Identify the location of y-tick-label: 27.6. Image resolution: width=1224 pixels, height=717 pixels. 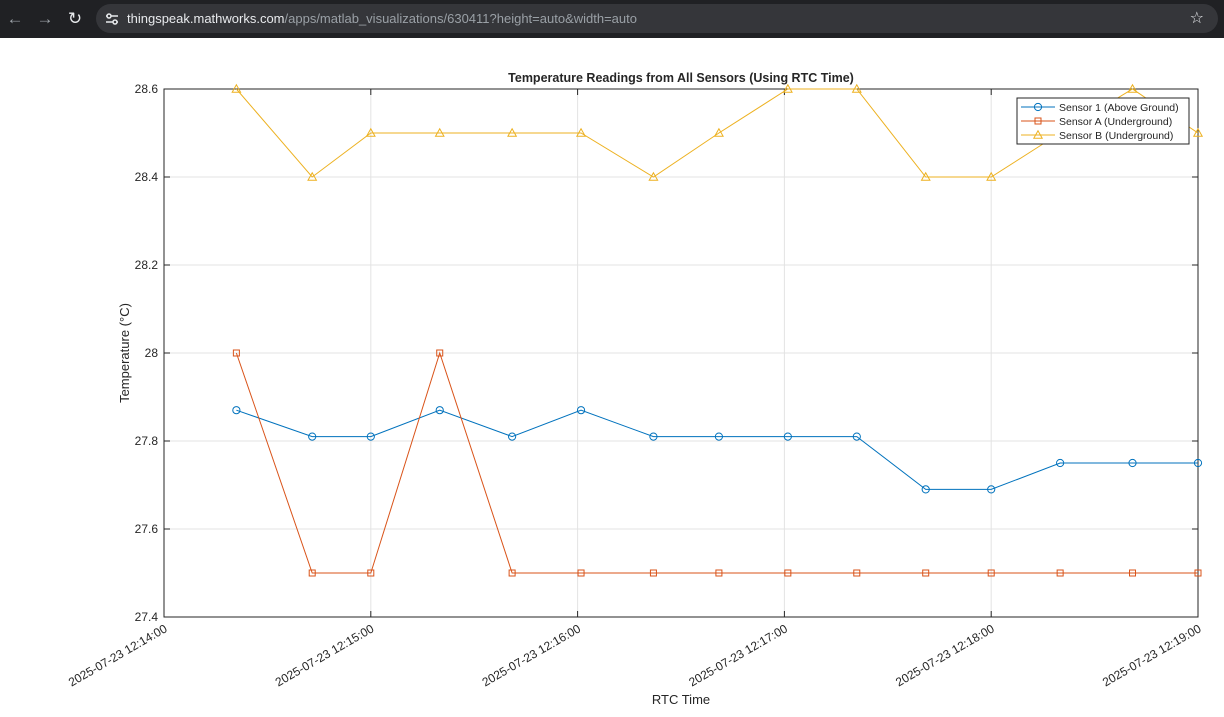
(147, 529).